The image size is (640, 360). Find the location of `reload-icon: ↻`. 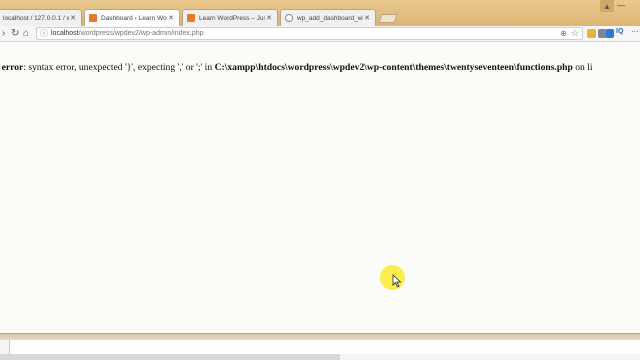

reload-icon: ↻ is located at coordinates (15, 33).